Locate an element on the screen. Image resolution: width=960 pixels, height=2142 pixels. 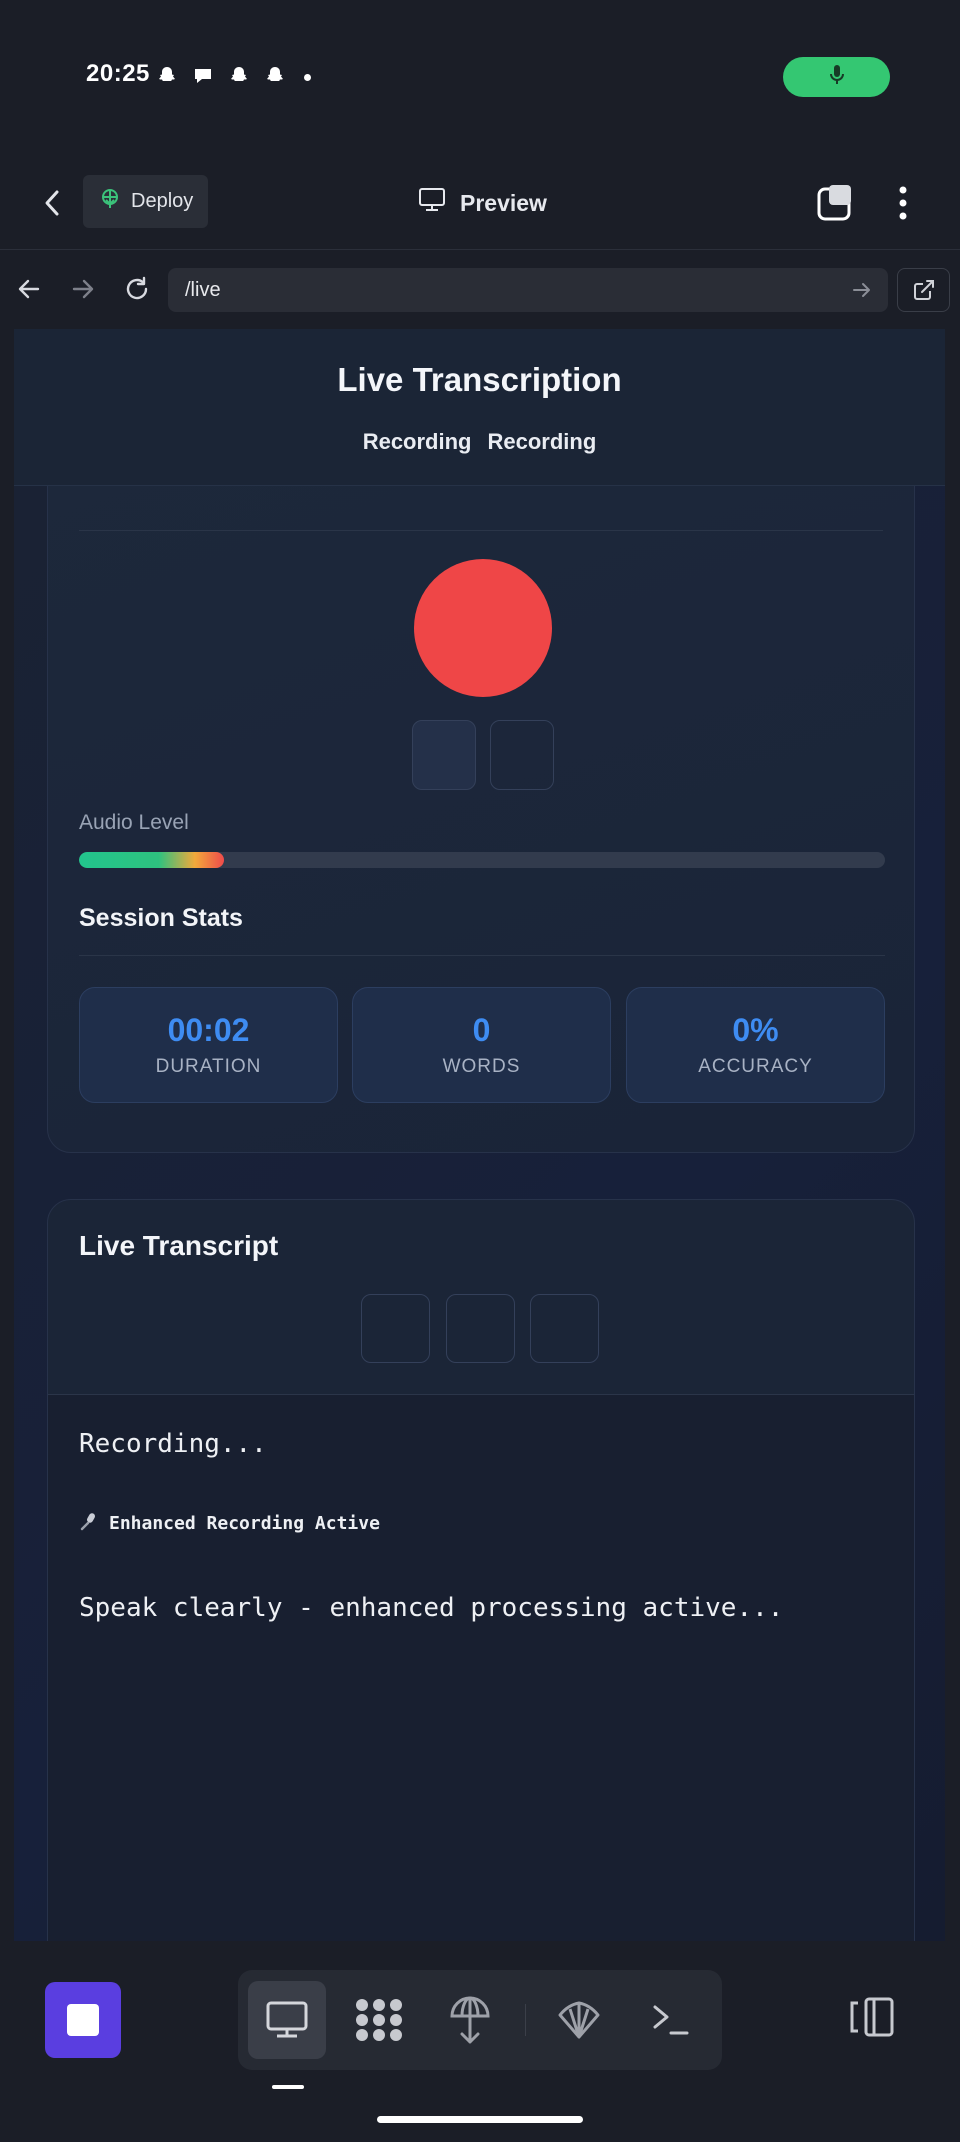
more-vertical-icon is located at coordinates (903, 203).